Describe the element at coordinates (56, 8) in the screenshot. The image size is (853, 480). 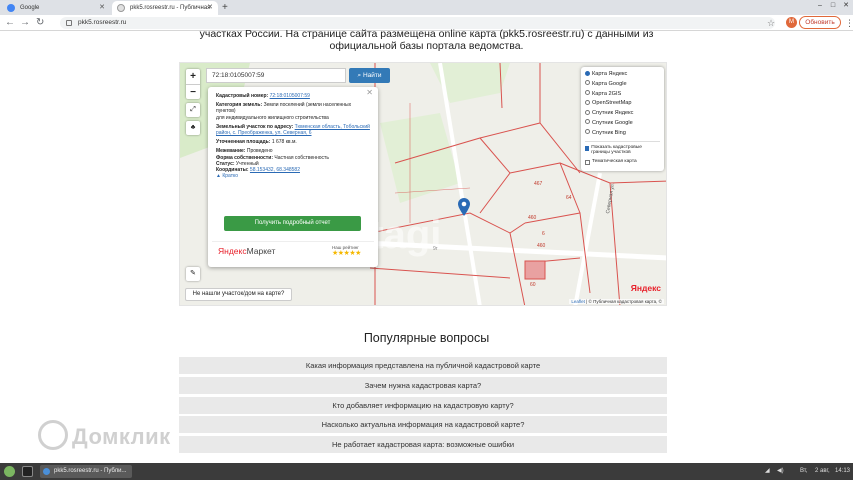
I see `tab-google: Google ✕` at that location.